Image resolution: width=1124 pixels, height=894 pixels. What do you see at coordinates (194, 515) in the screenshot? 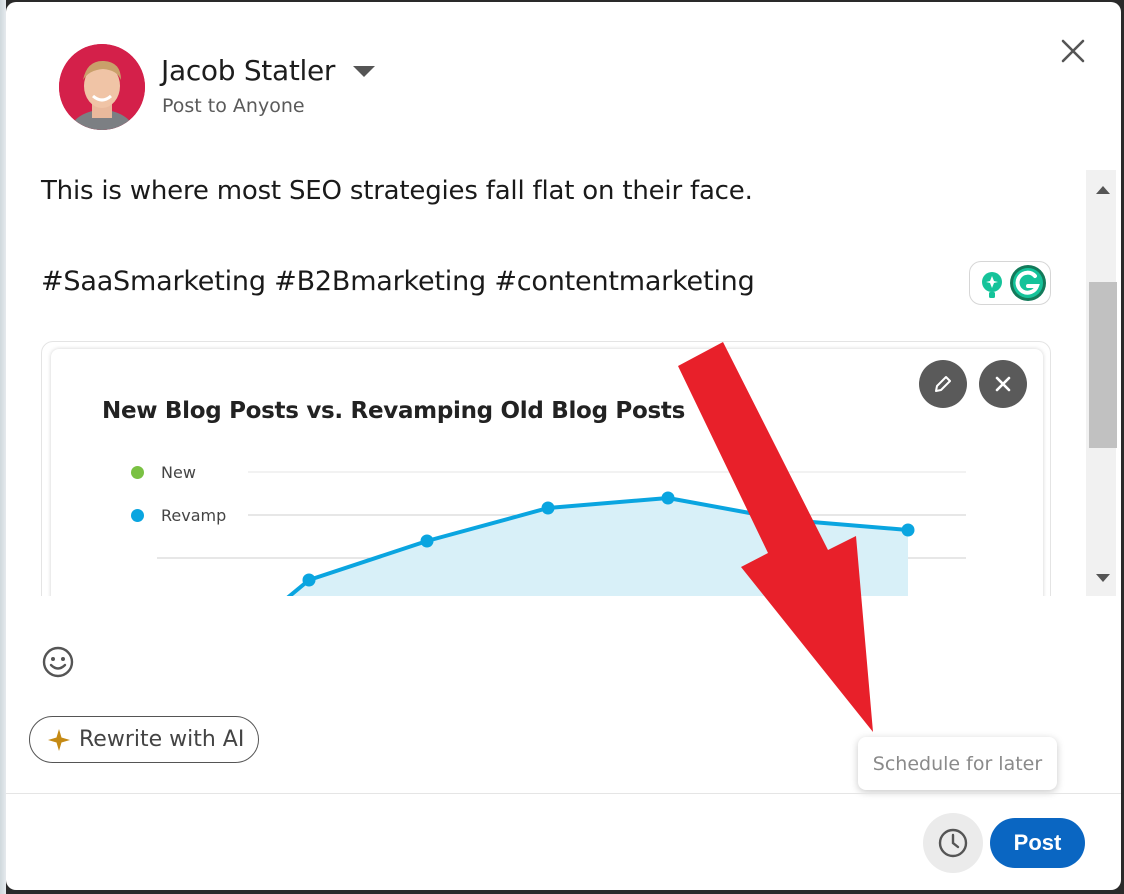
I see `legend-label: Revamp` at bounding box center [194, 515].